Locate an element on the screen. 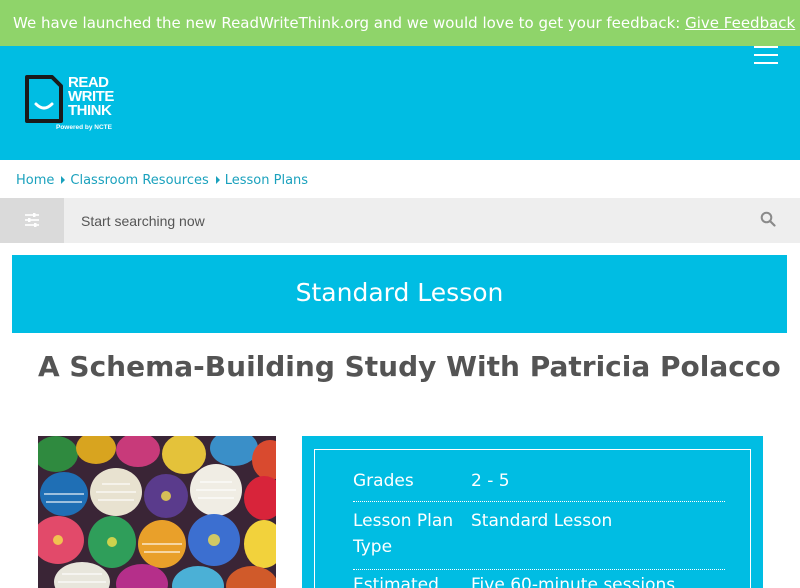  give-feedback-link: Give Feedback is located at coordinates (740, 23).